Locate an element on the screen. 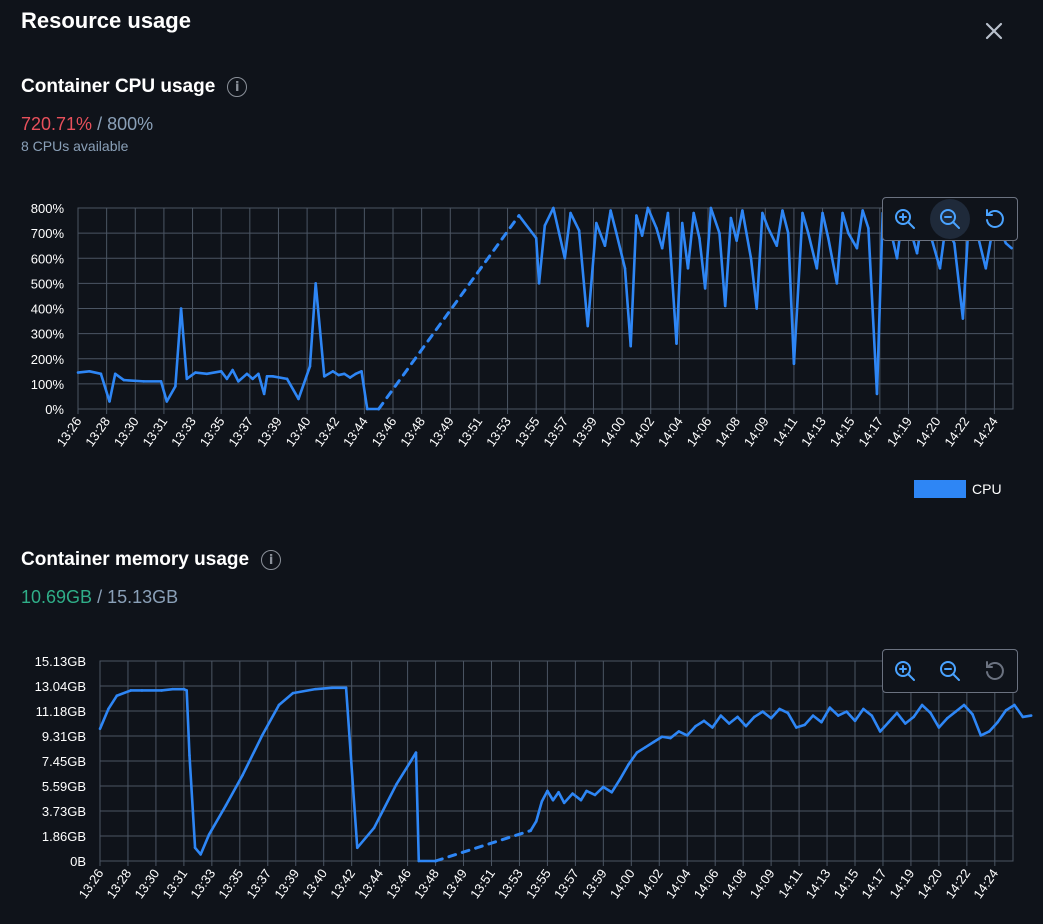 This screenshot has height=924, width=1043. x-tick-label: 14:19 is located at coordinates (901, 883).